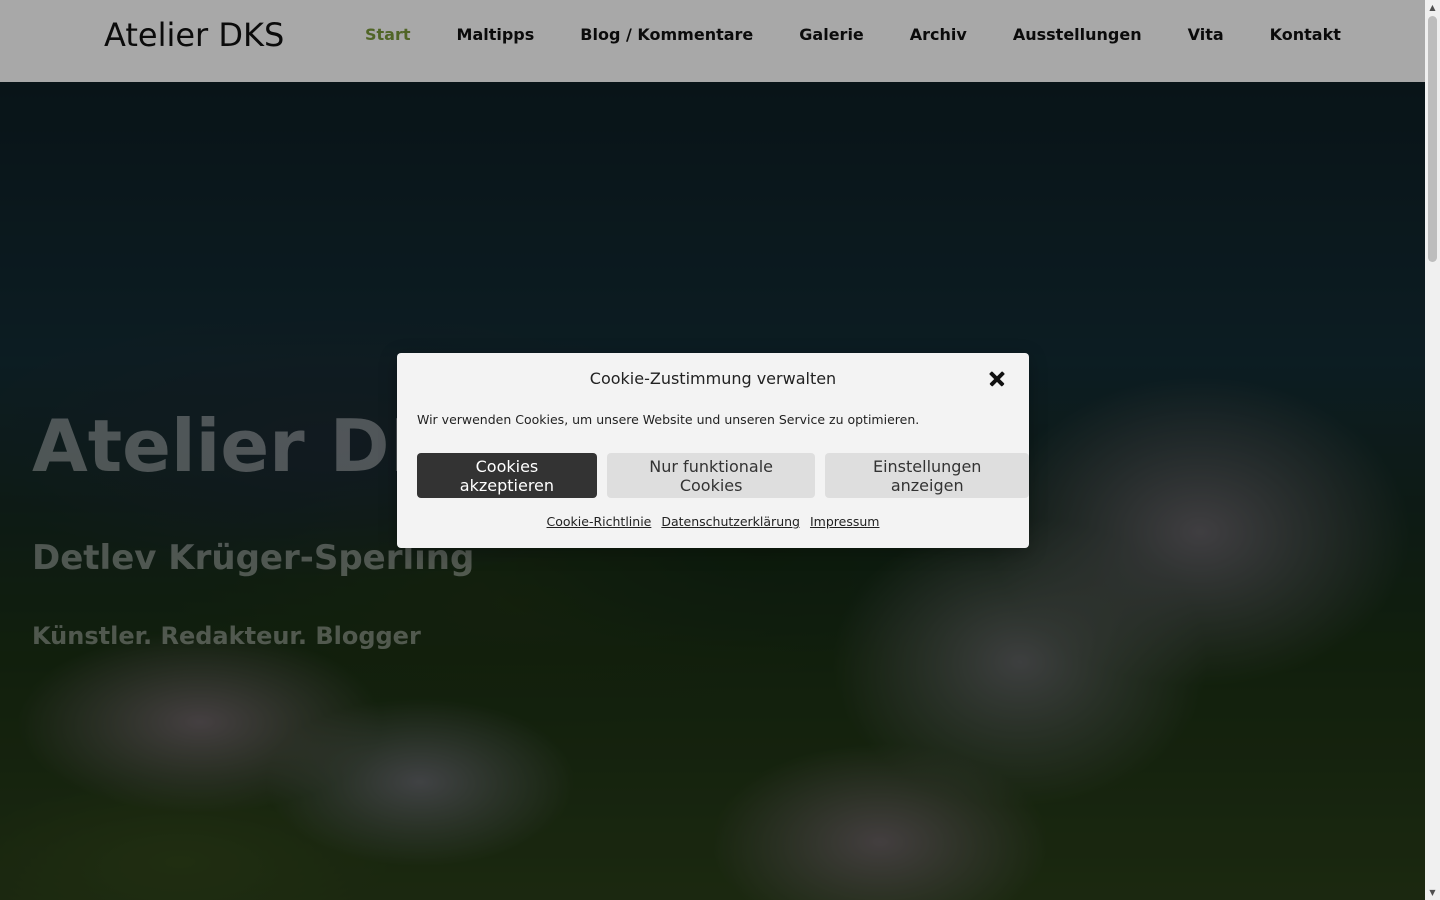 The image size is (1440, 900). Describe the element at coordinates (730, 521) in the screenshot. I see `privacy-policy-link: Datenschutzerklärung` at that location.